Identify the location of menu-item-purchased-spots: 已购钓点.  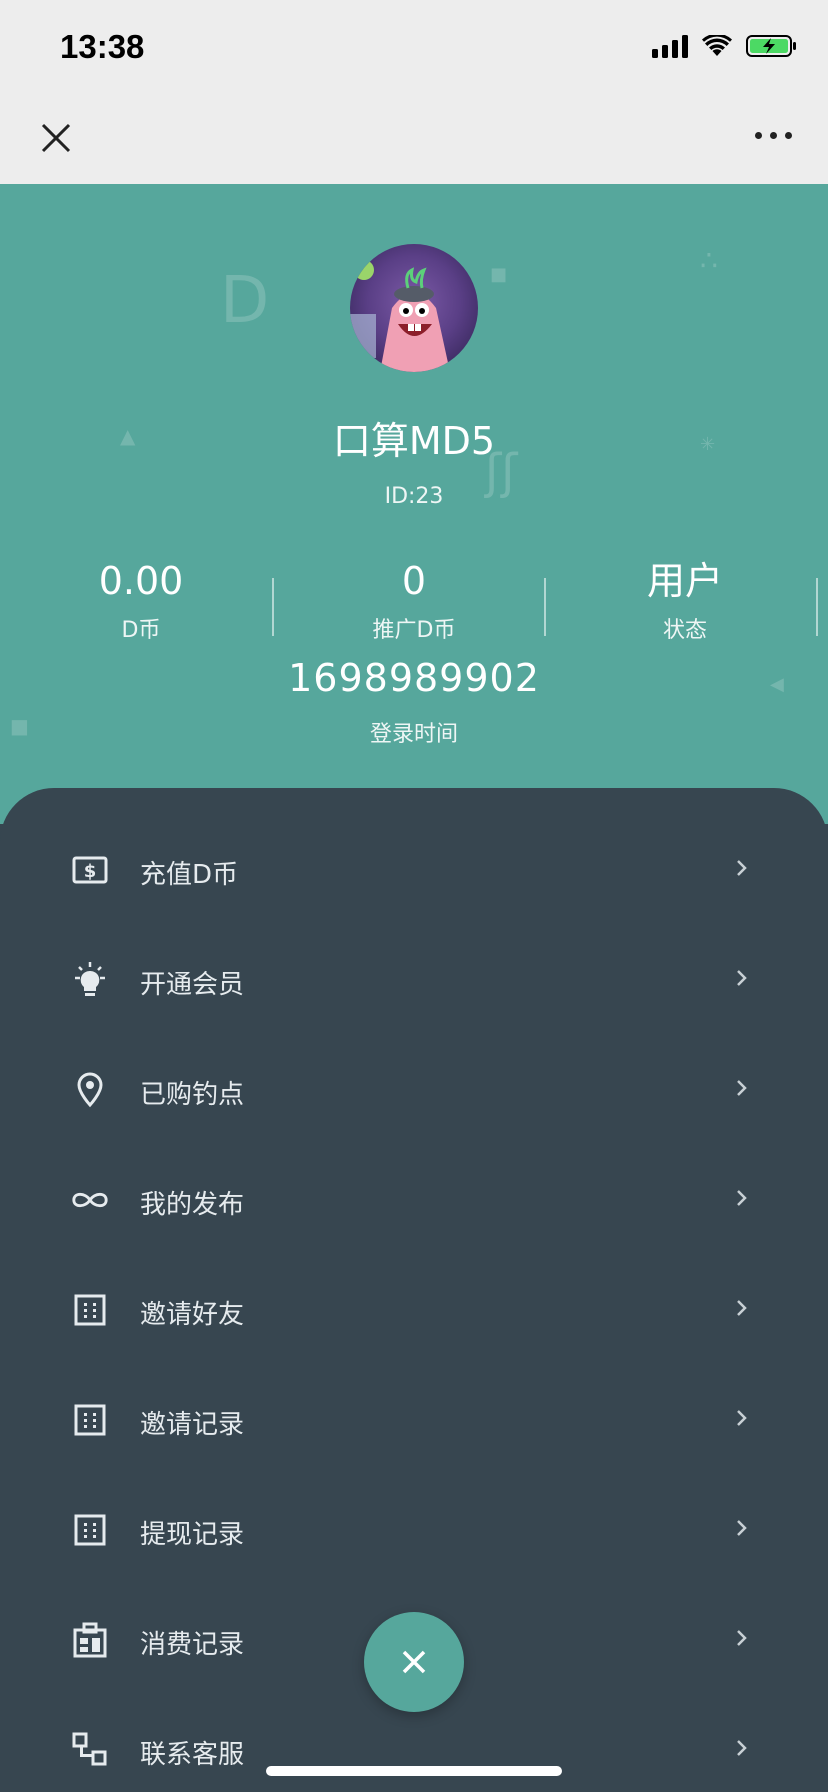
(414, 1089).